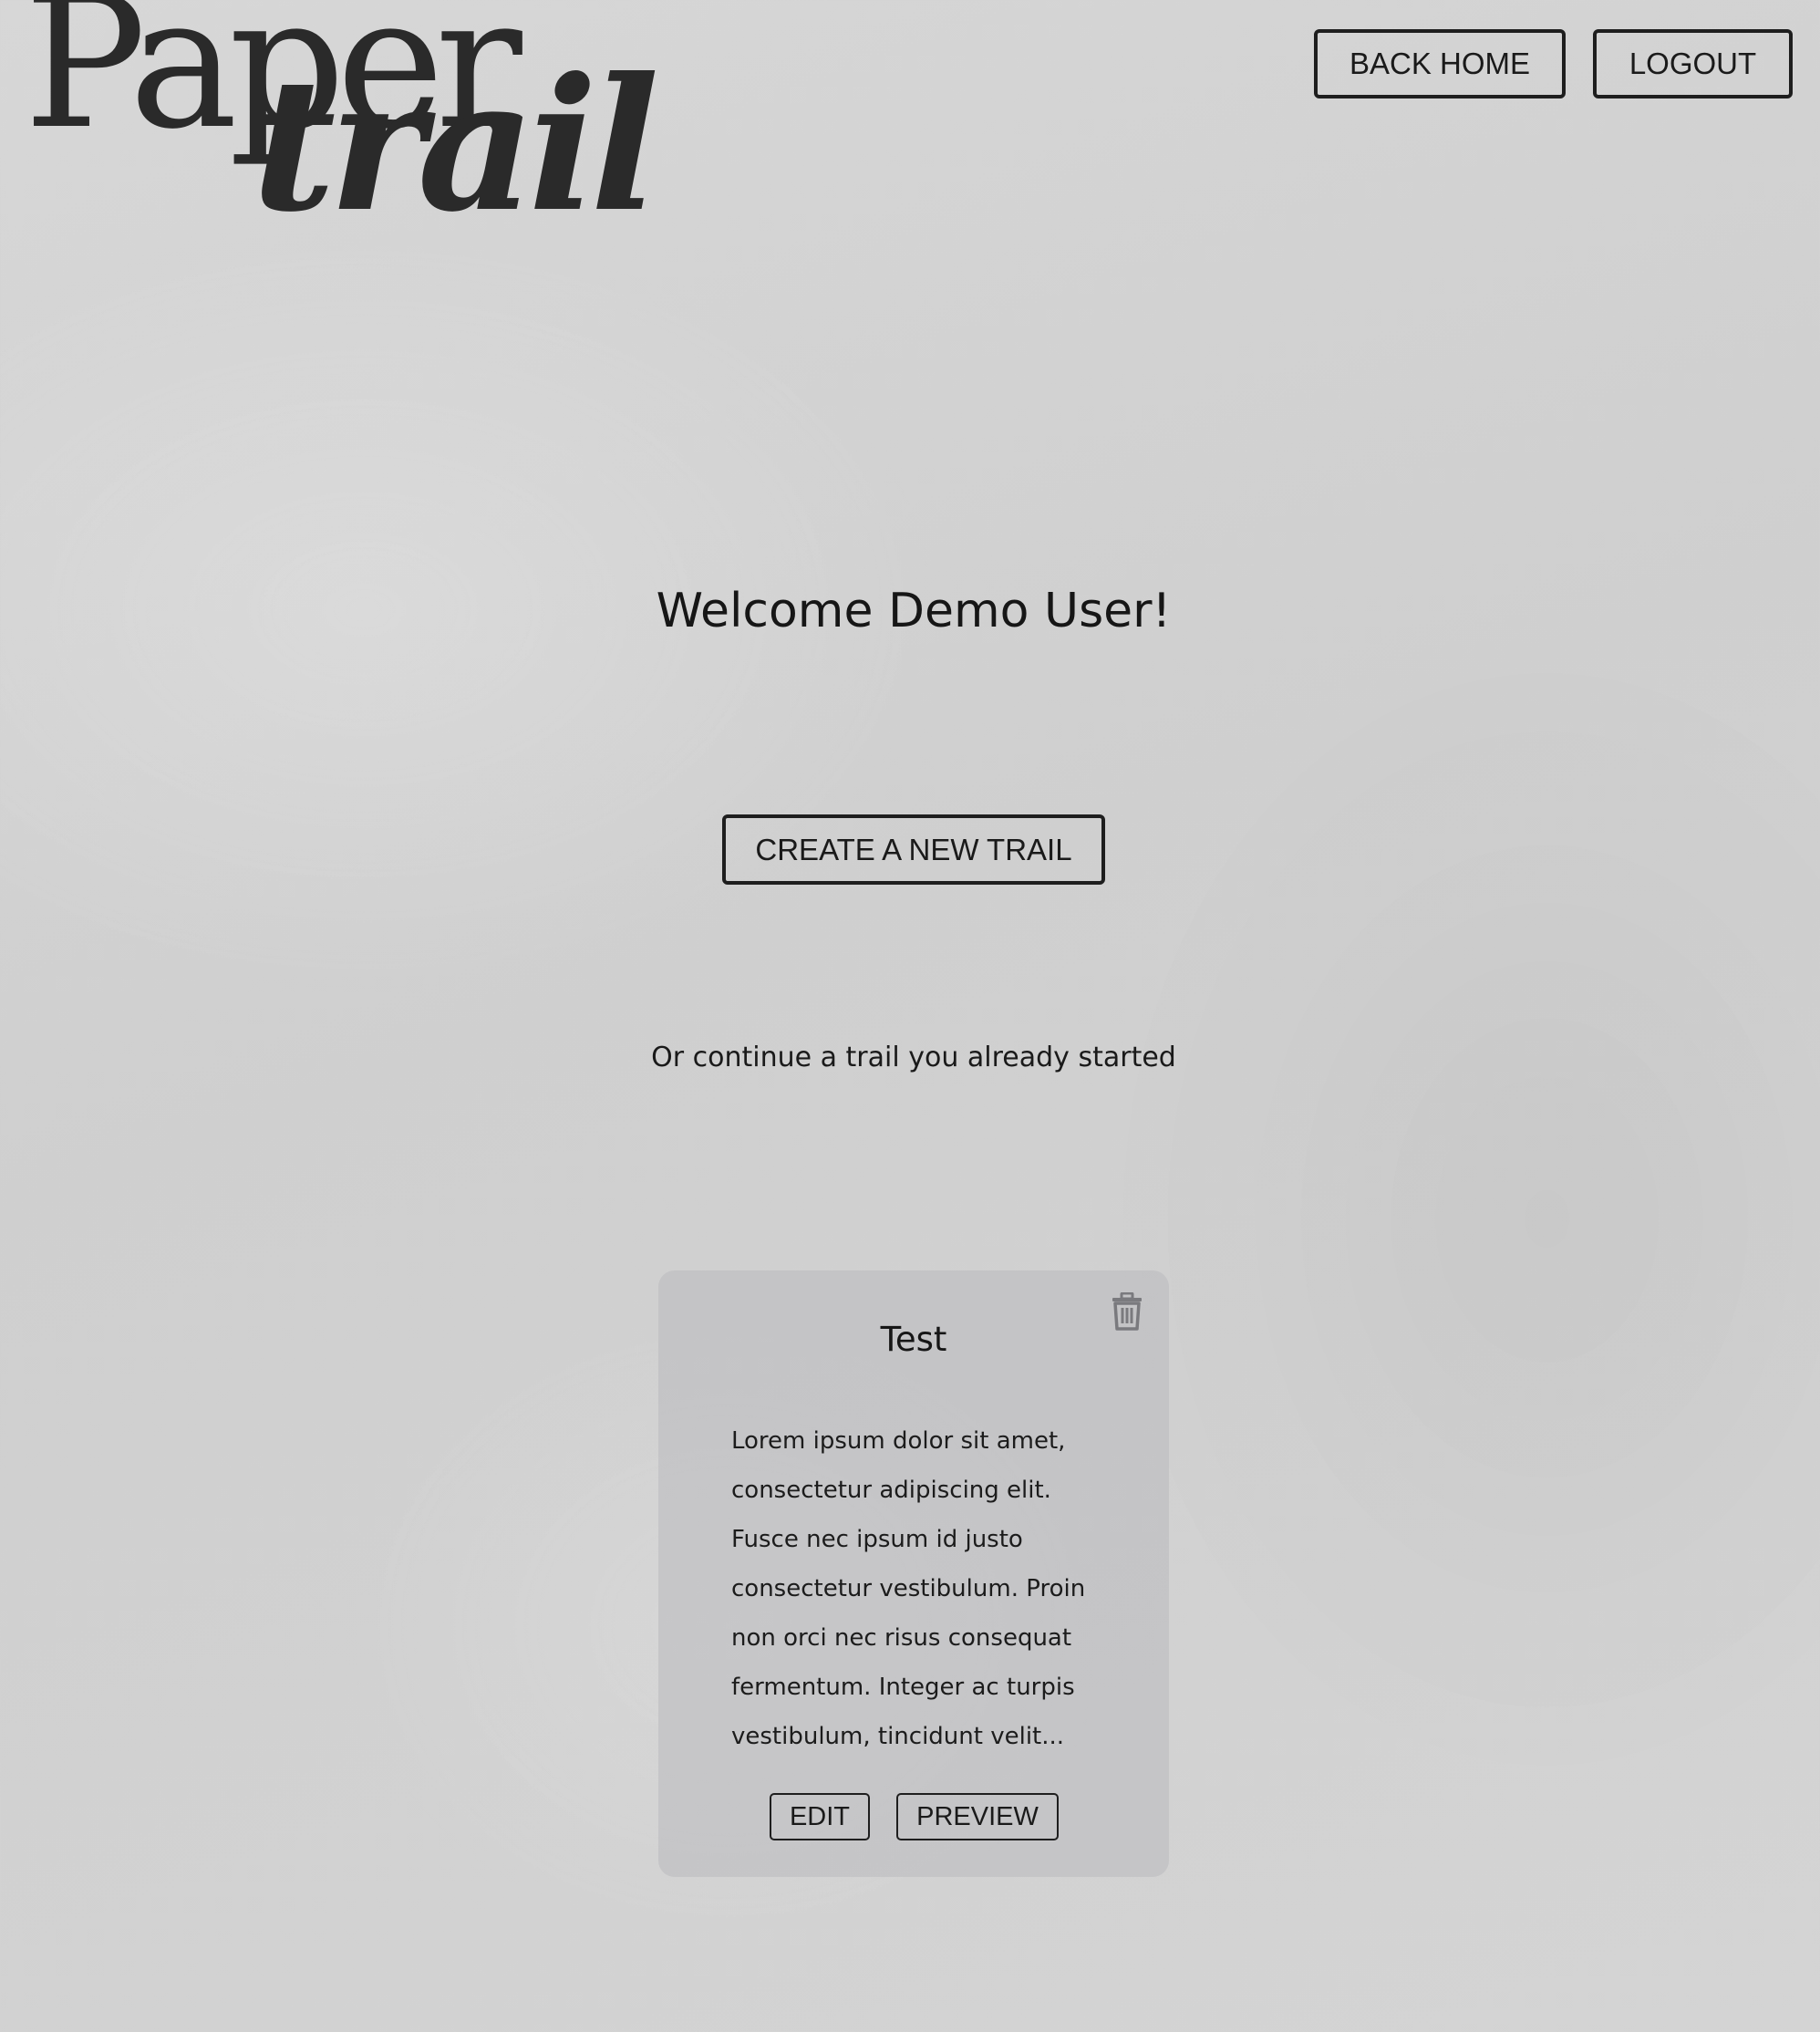 Image resolution: width=1820 pixels, height=2032 pixels. I want to click on trail-title: Test, so click(914, 1339).